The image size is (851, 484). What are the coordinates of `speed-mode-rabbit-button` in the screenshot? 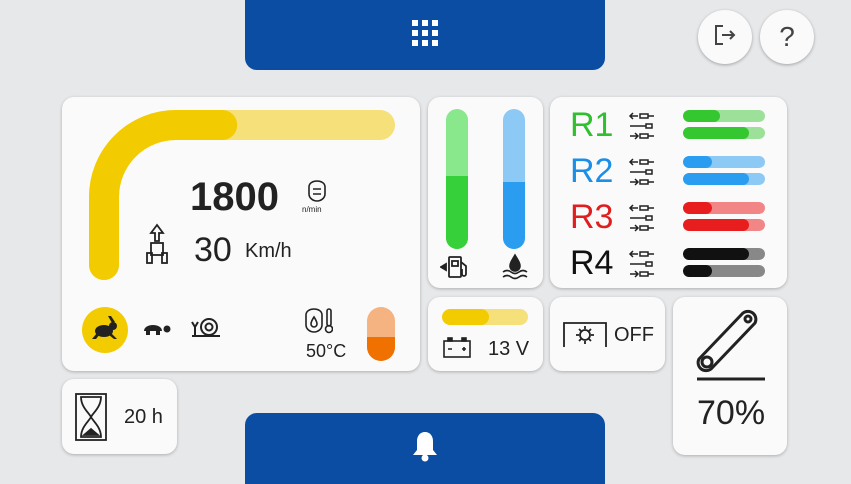 It's located at (105, 330).